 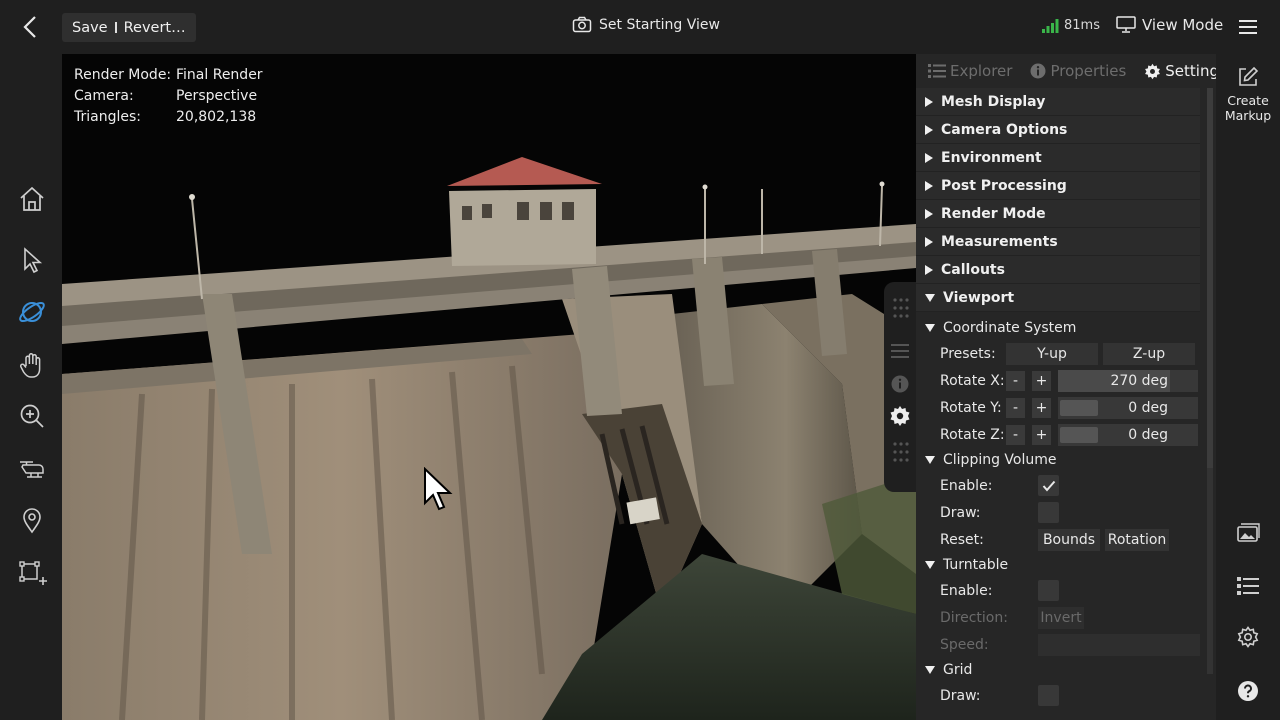 What do you see at coordinates (1248, 27) in the screenshot?
I see `hamburger-menu-icon` at bounding box center [1248, 27].